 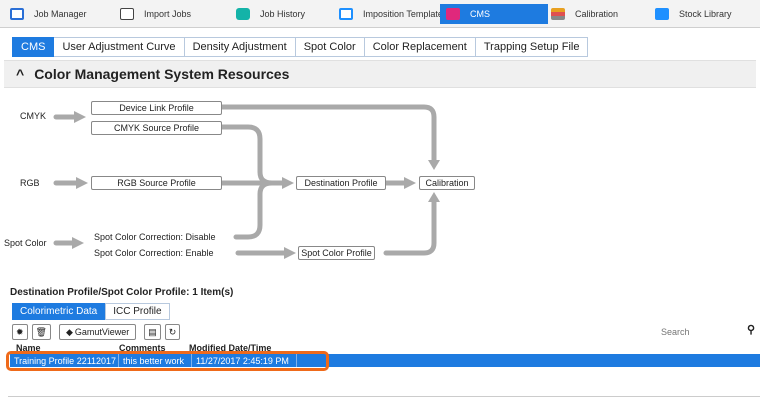 I want to click on tab-calibration: Calibration, so click(x=600, y=14).